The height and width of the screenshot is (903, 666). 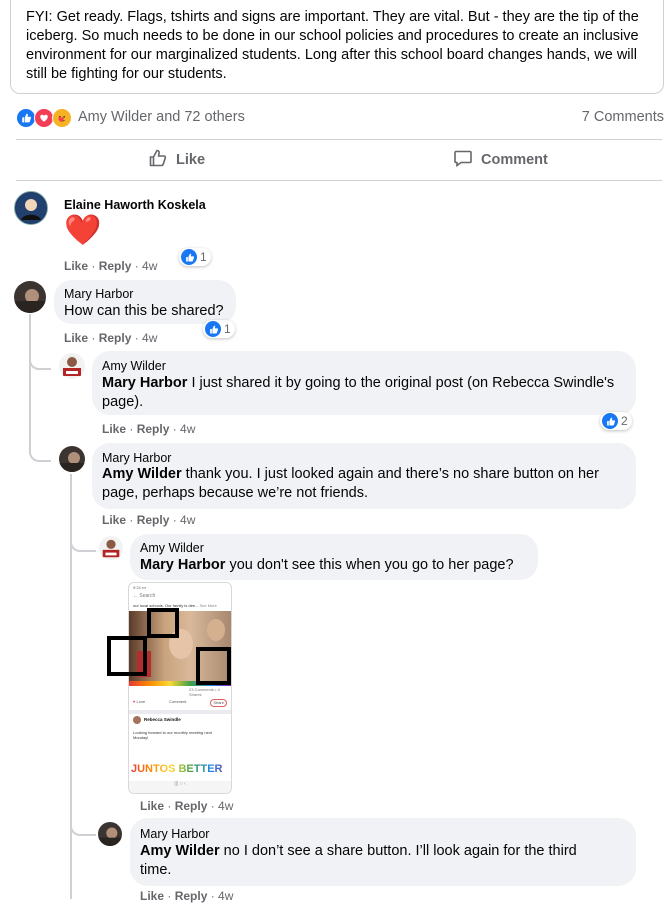 What do you see at coordinates (208, 605) in the screenshot?
I see `see-more-link: See More` at bounding box center [208, 605].